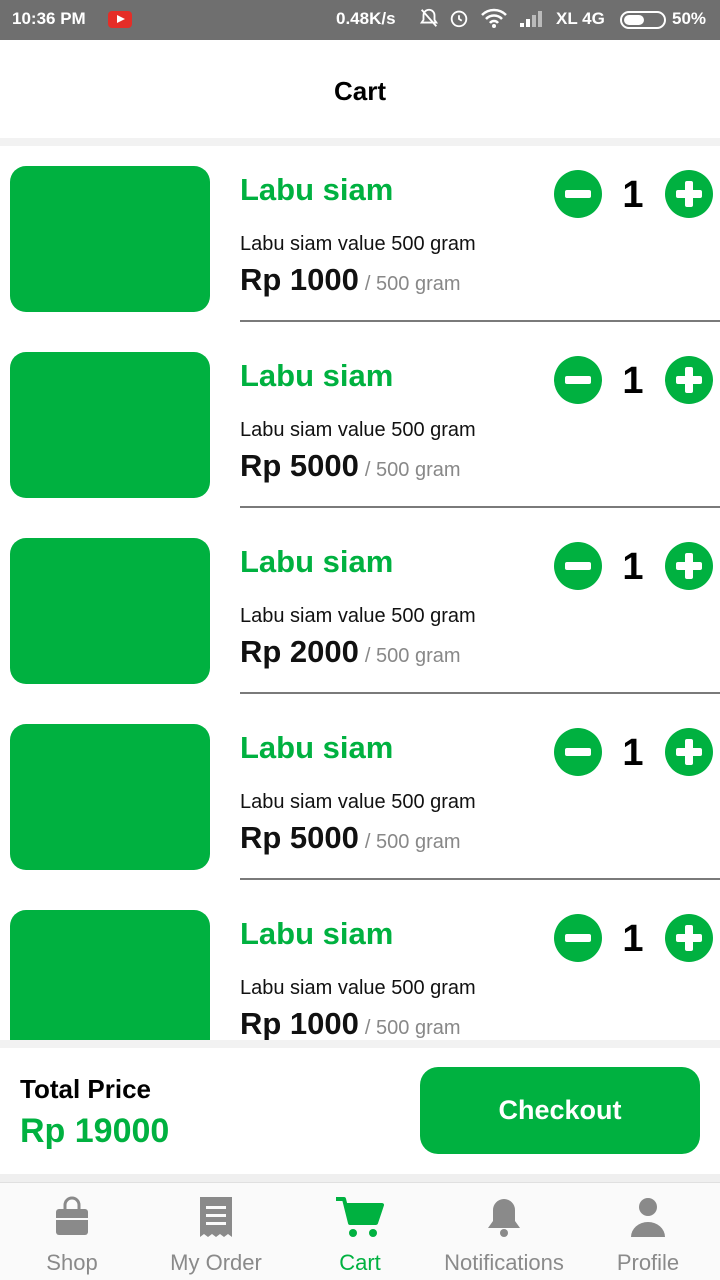 This screenshot has height=1280, width=720. I want to click on page-title: Cart, so click(359, 91).